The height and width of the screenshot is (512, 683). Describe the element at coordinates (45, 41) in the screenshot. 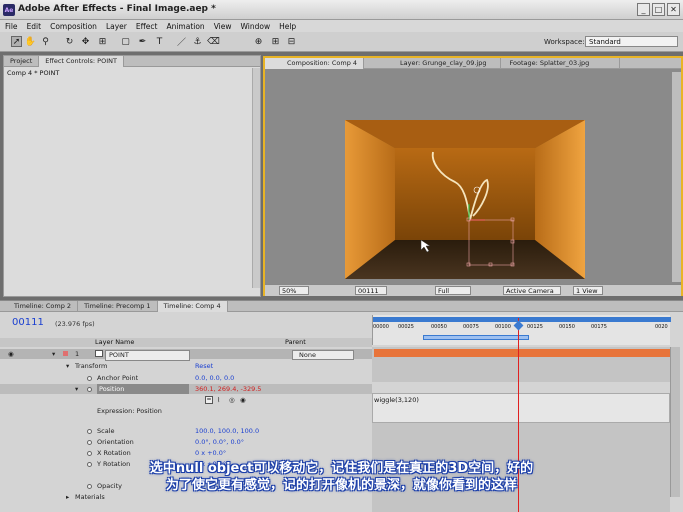

I see `zoom-tool-icon: ⚲` at that location.